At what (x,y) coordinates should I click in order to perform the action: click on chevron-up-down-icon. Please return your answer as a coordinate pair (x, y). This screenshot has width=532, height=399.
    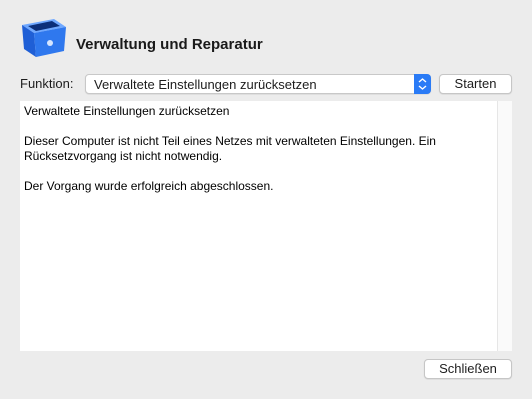
    Looking at the image, I should click on (422, 84).